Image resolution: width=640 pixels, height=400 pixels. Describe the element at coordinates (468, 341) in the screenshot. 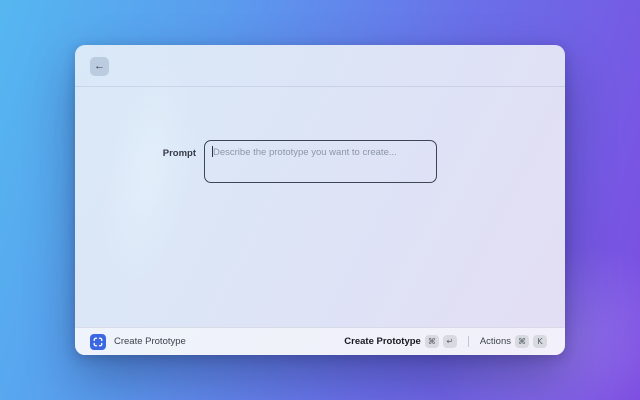

I see `footer-group-divider` at that location.